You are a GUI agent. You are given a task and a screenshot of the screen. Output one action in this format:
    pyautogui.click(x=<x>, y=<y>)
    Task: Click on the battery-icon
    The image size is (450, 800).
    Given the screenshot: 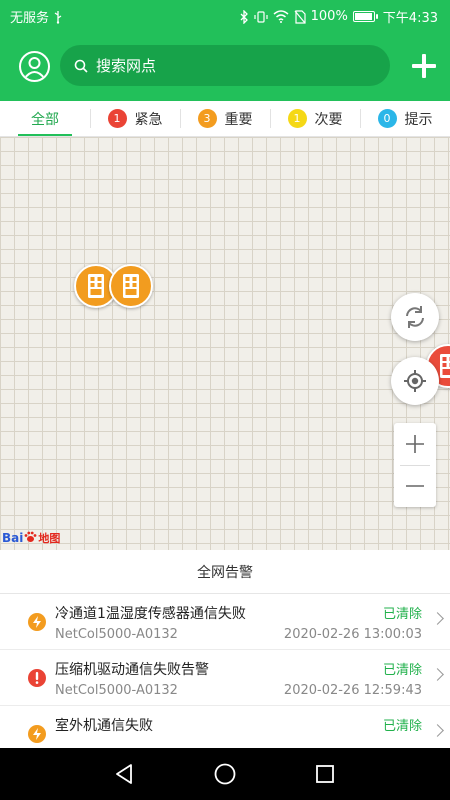 What is the action you would take?
    pyautogui.click(x=365, y=16)
    